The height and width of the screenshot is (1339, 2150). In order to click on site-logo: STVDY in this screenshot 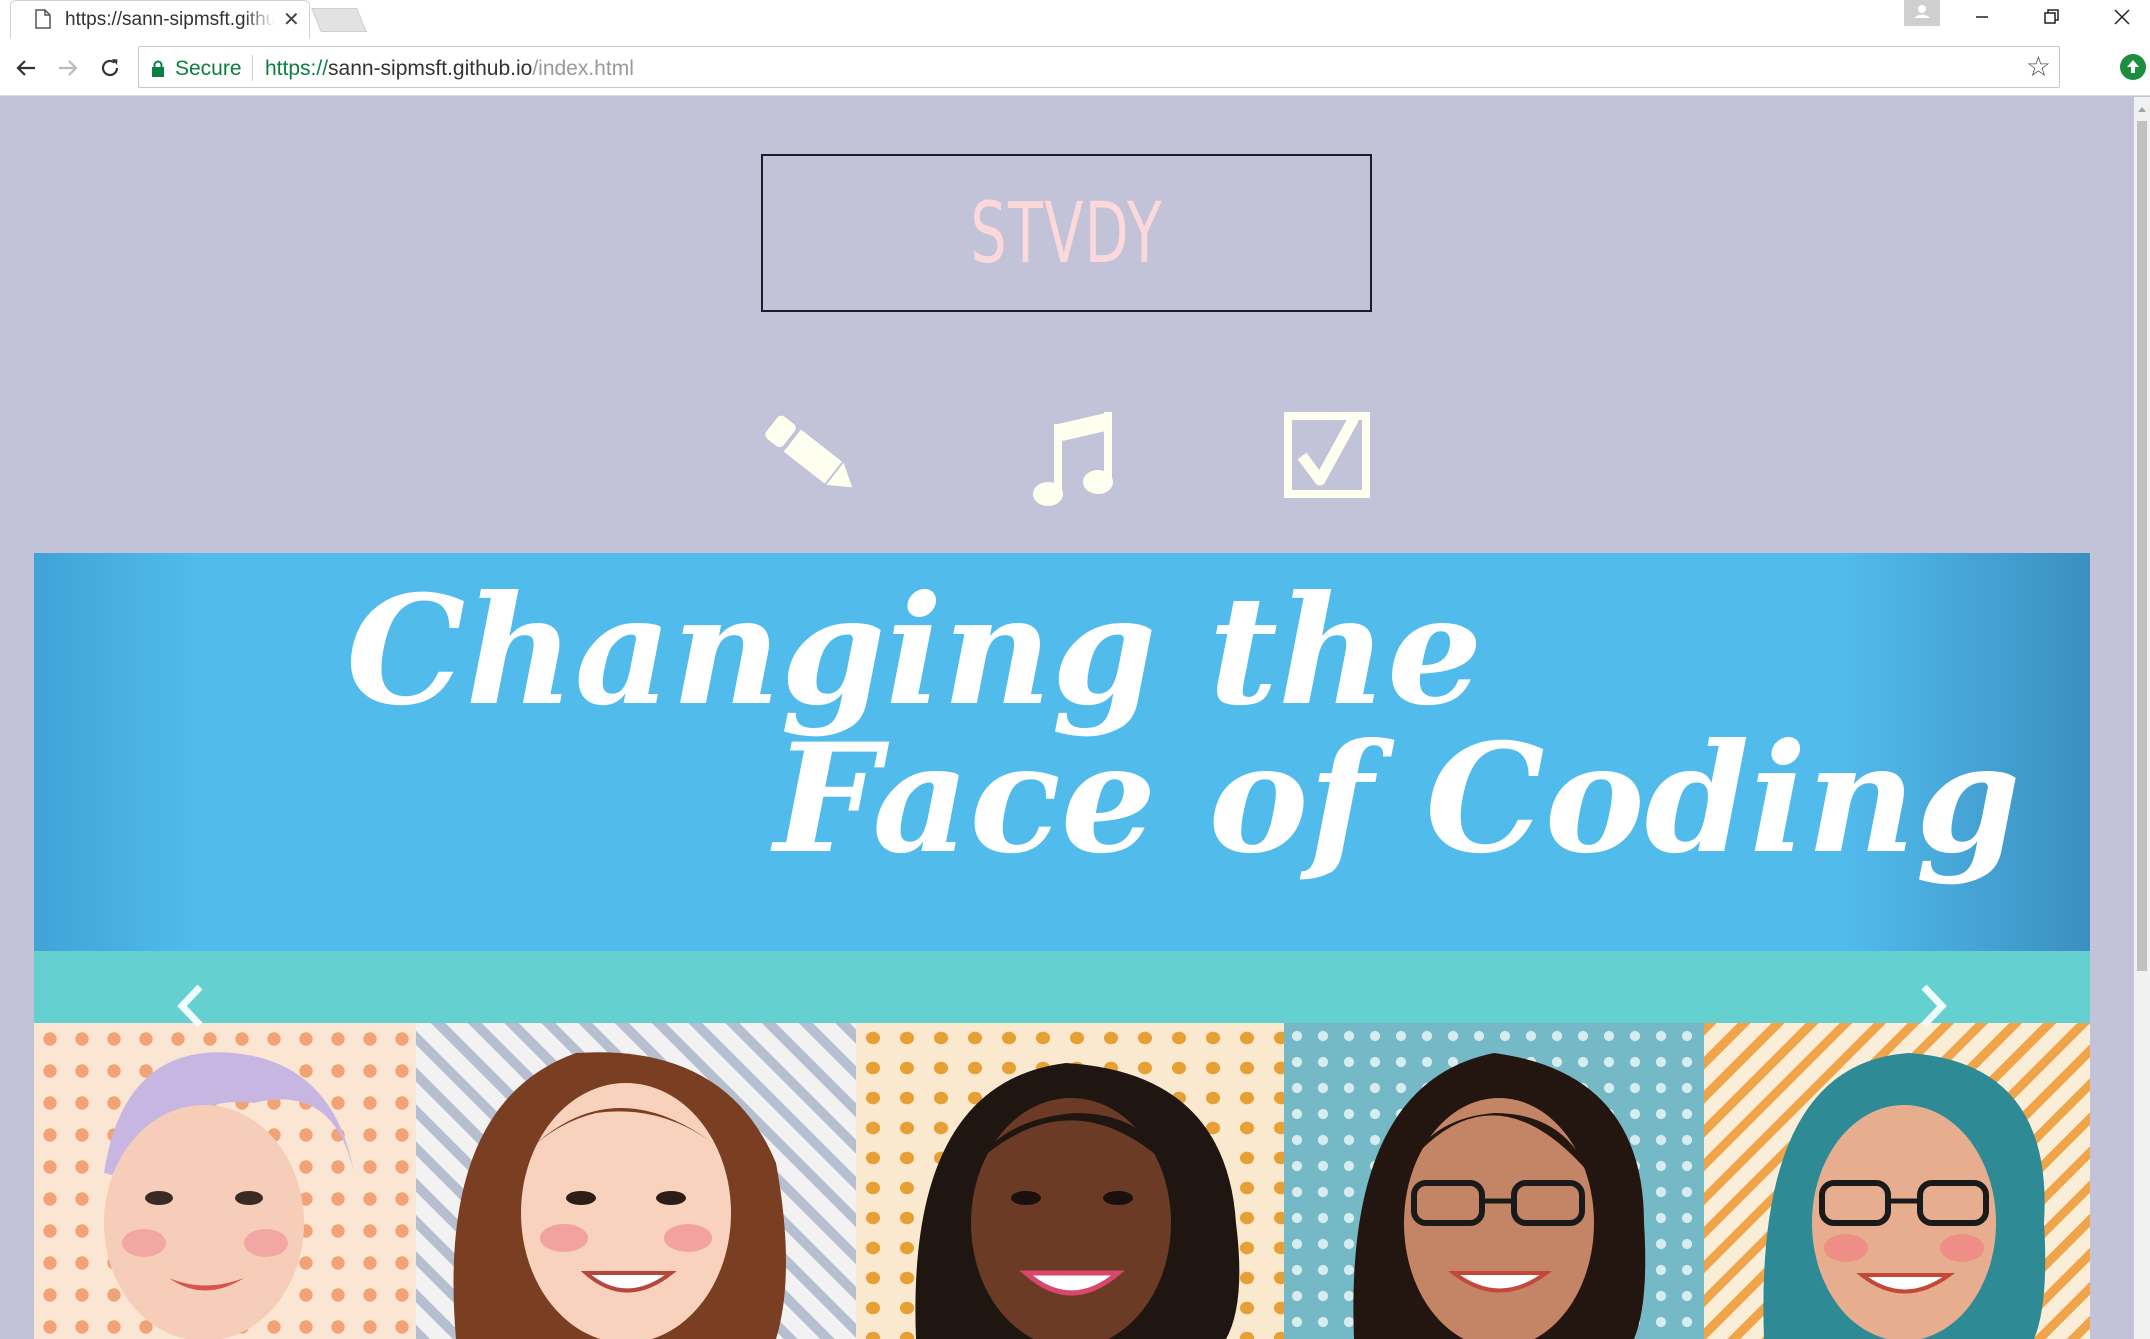, I will do `click(1066, 233)`.